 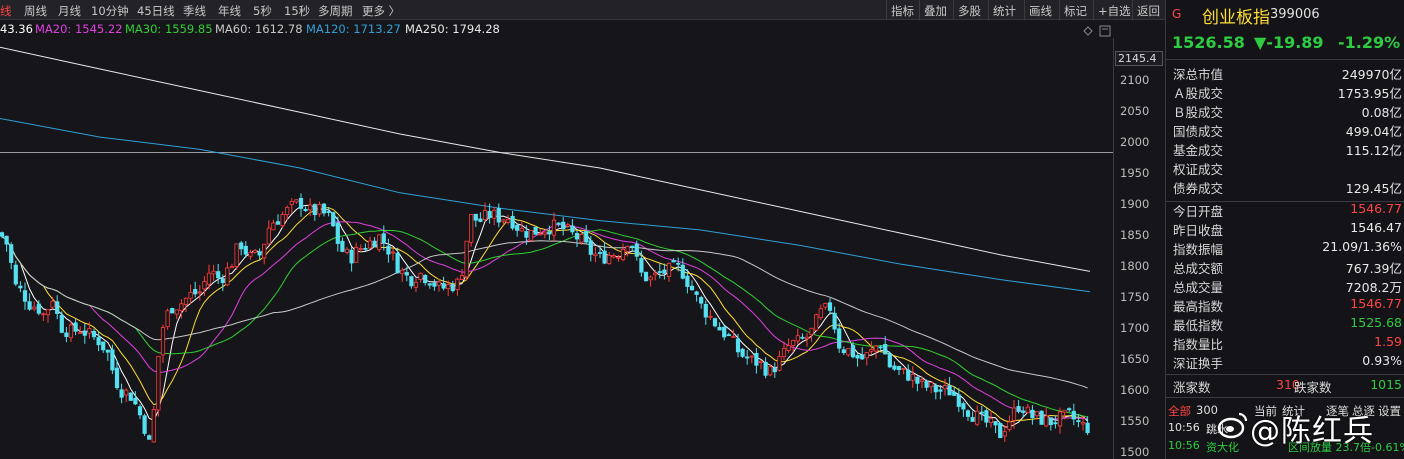 I want to click on ma120-value: MA120: 1713.27, so click(x=353, y=29).